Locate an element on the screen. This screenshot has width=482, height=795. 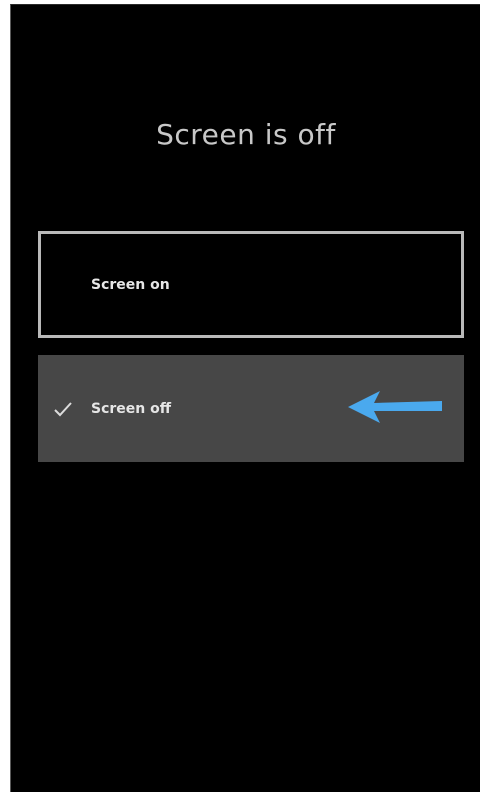
screen-off-label: Screen off is located at coordinates (131, 408).